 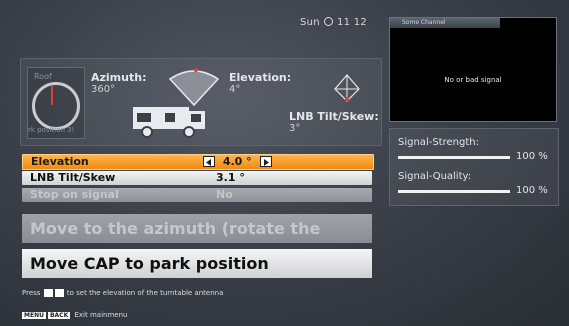 What do you see at coordinates (209, 161) in the screenshot?
I see `left-arrow-icon` at bounding box center [209, 161].